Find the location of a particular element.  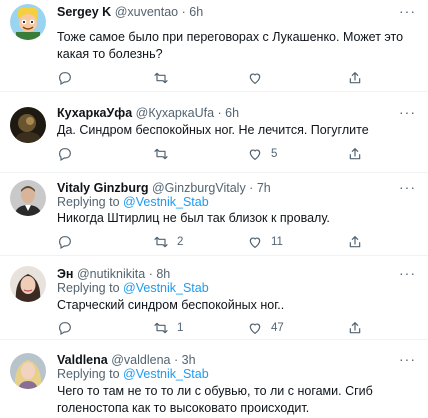

timestamp: 7h is located at coordinates (264, 188).